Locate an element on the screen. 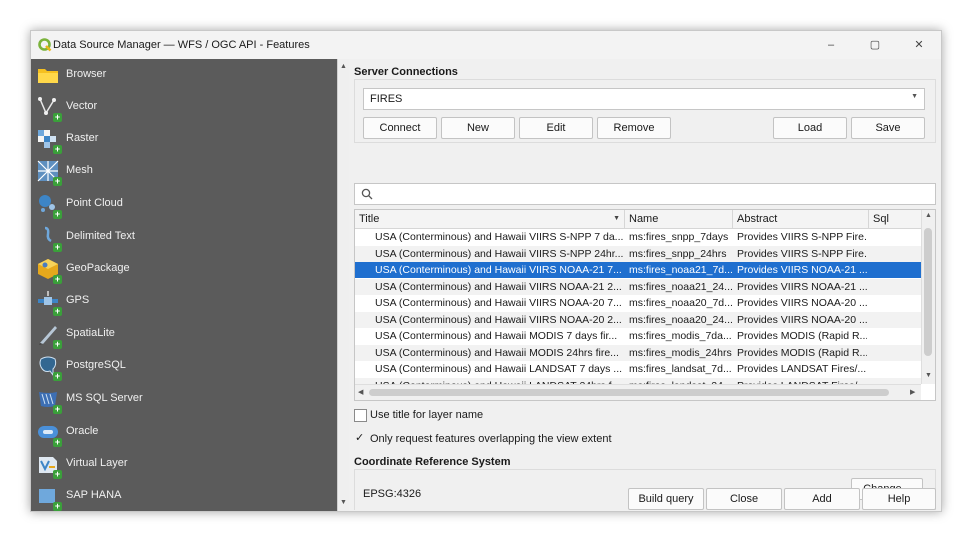 The width and height of the screenshot is (972, 545). column-header-name: Name is located at coordinates (679, 219).